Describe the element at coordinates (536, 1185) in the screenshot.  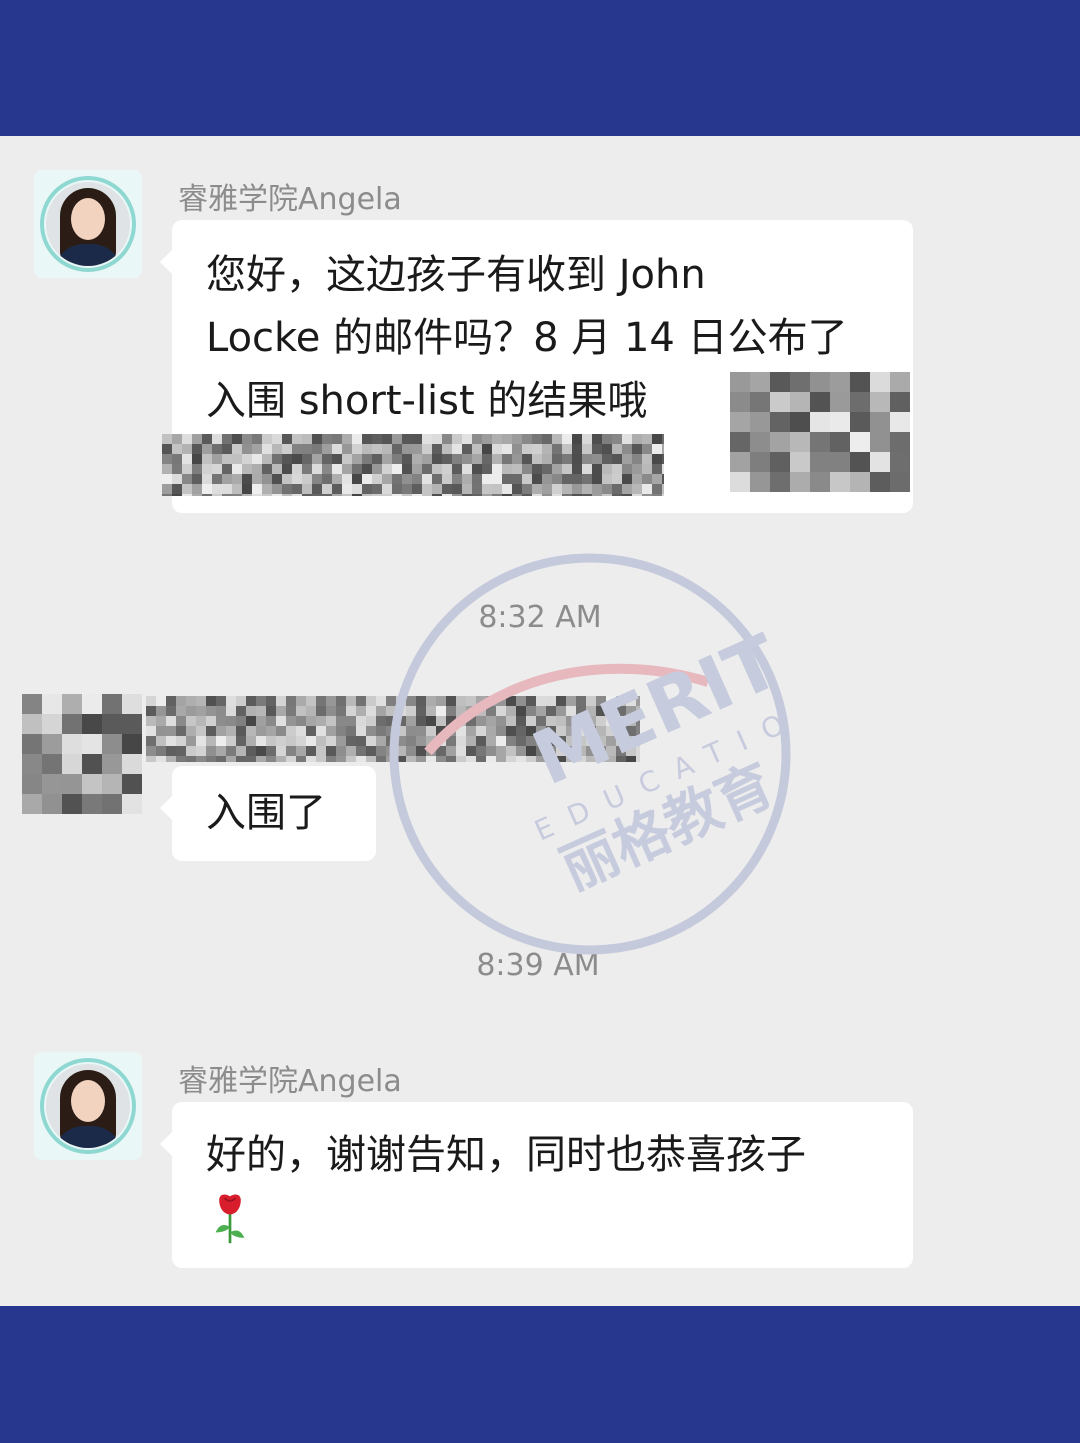
I see `message-bubble: 好的，谢谢告知，同时也恭喜孩子` at that location.